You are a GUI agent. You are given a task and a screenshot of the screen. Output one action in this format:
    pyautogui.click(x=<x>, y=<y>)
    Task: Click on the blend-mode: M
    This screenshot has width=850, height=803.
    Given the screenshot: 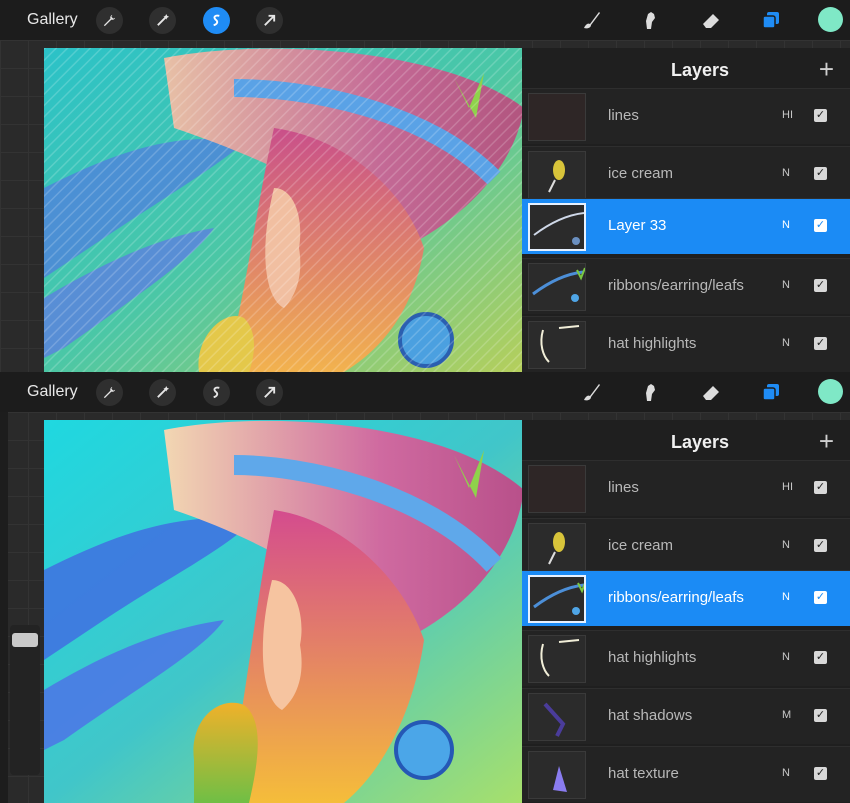 What is the action you would take?
    pyautogui.click(x=786, y=715)
    